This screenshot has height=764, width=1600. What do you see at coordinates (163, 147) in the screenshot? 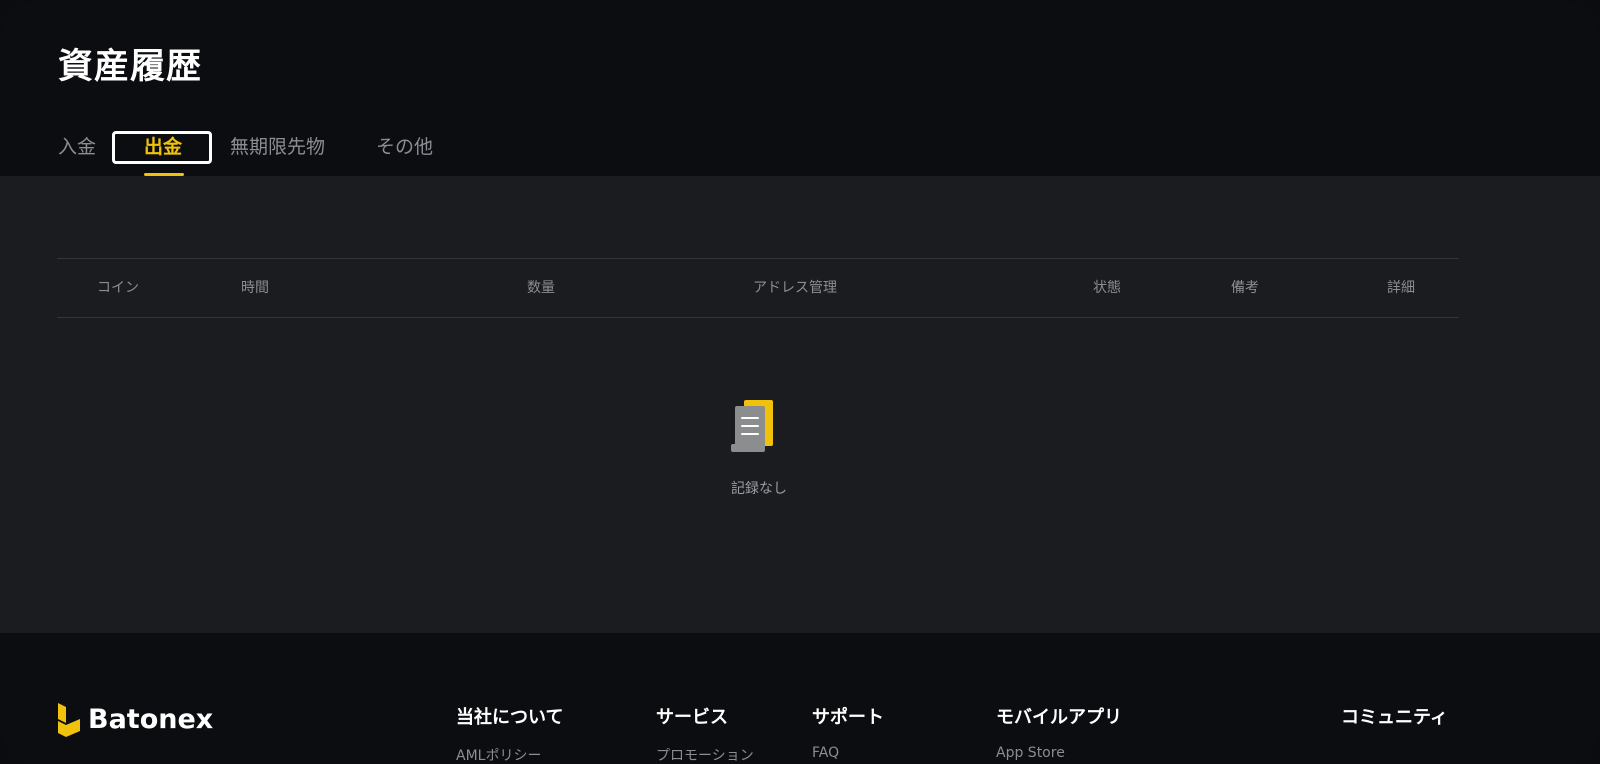
I see `tab-withdraw: 出金` at bounding box center [163, 147].